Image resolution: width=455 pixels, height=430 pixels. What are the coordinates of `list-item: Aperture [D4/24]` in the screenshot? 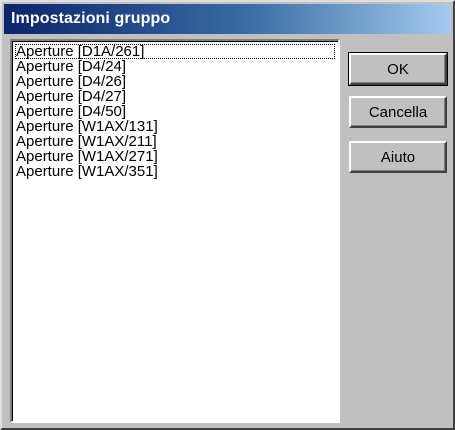 It's located at (175, 66).